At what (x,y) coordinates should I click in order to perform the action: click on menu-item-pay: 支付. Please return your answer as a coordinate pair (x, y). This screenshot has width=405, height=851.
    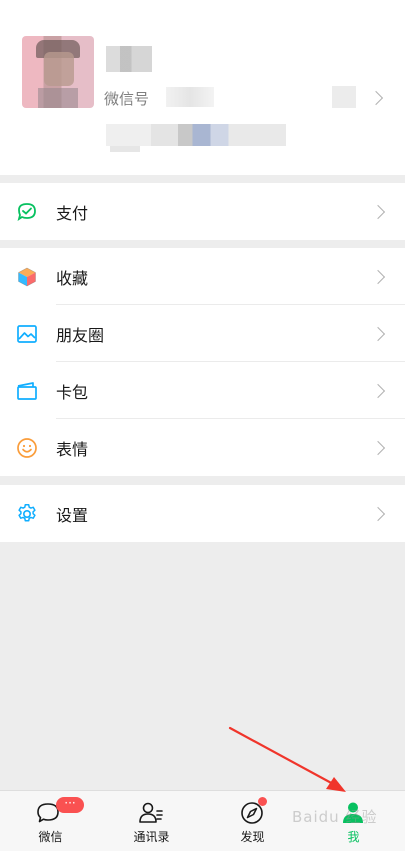
    Looking at the image, I should click on (202, 211).